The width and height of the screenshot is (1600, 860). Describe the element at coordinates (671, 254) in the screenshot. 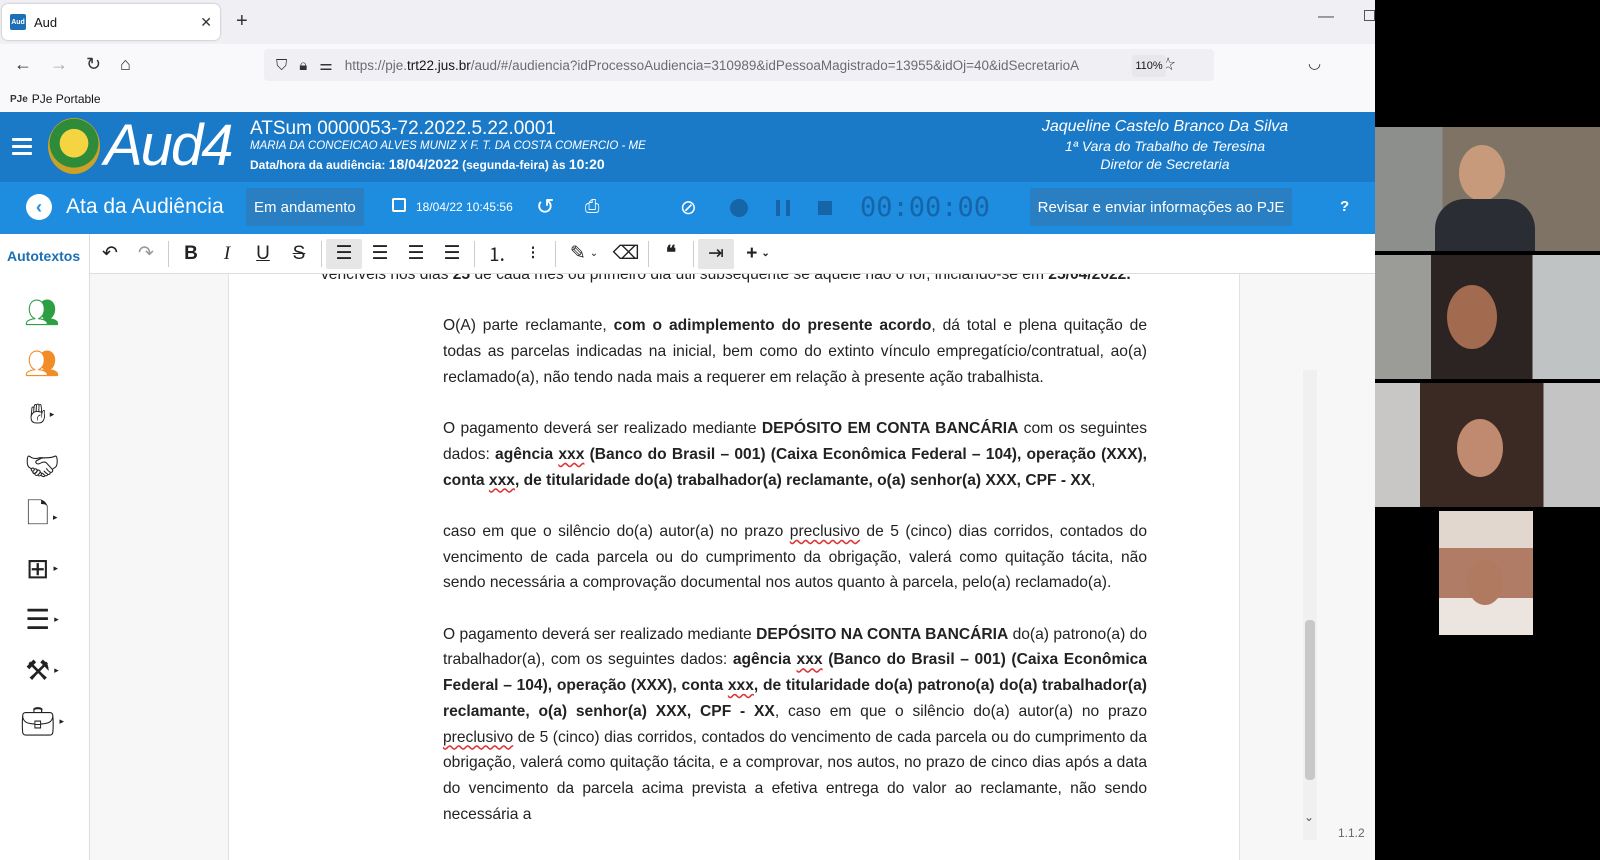

I see `quote-icon: ❝` at that location.